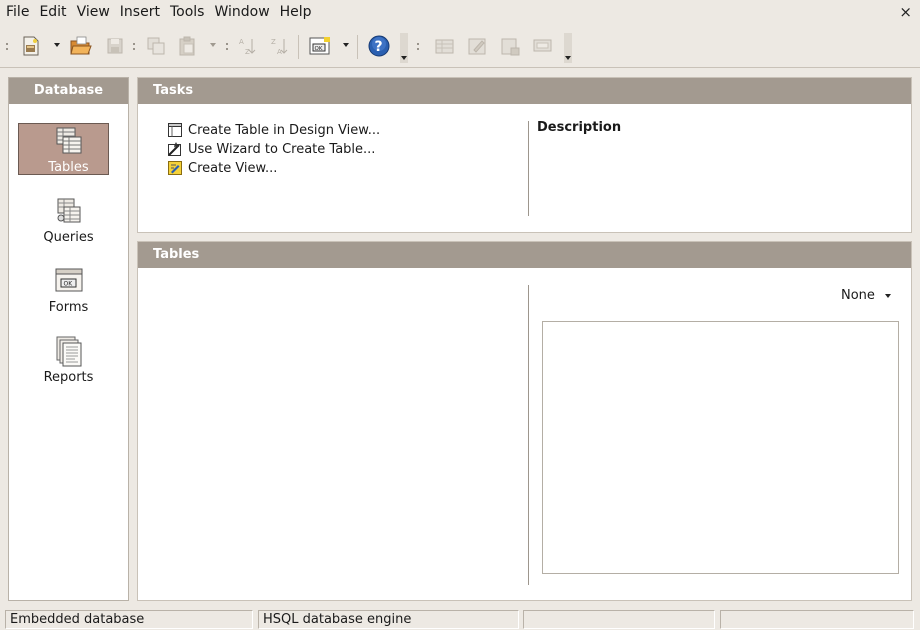  What do you see at coordinates (68, 237) in the screenshot?
I see `sidebar-item-label: Queries` at bounding box center [68, 237].